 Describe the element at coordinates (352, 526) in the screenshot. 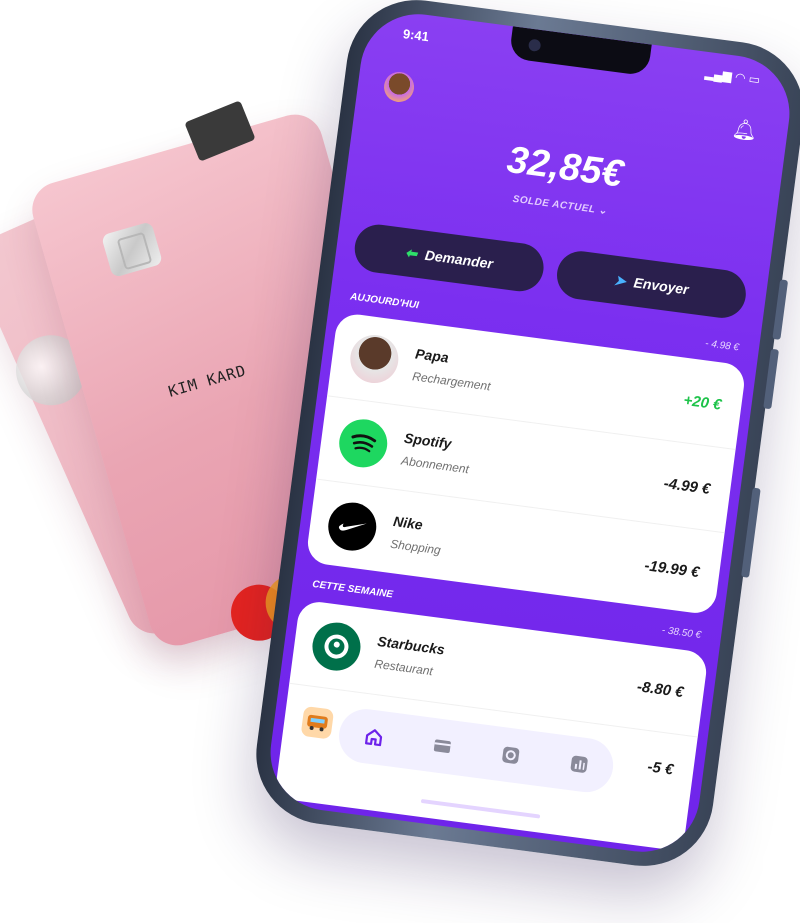

I see `nike-icon` at that location.